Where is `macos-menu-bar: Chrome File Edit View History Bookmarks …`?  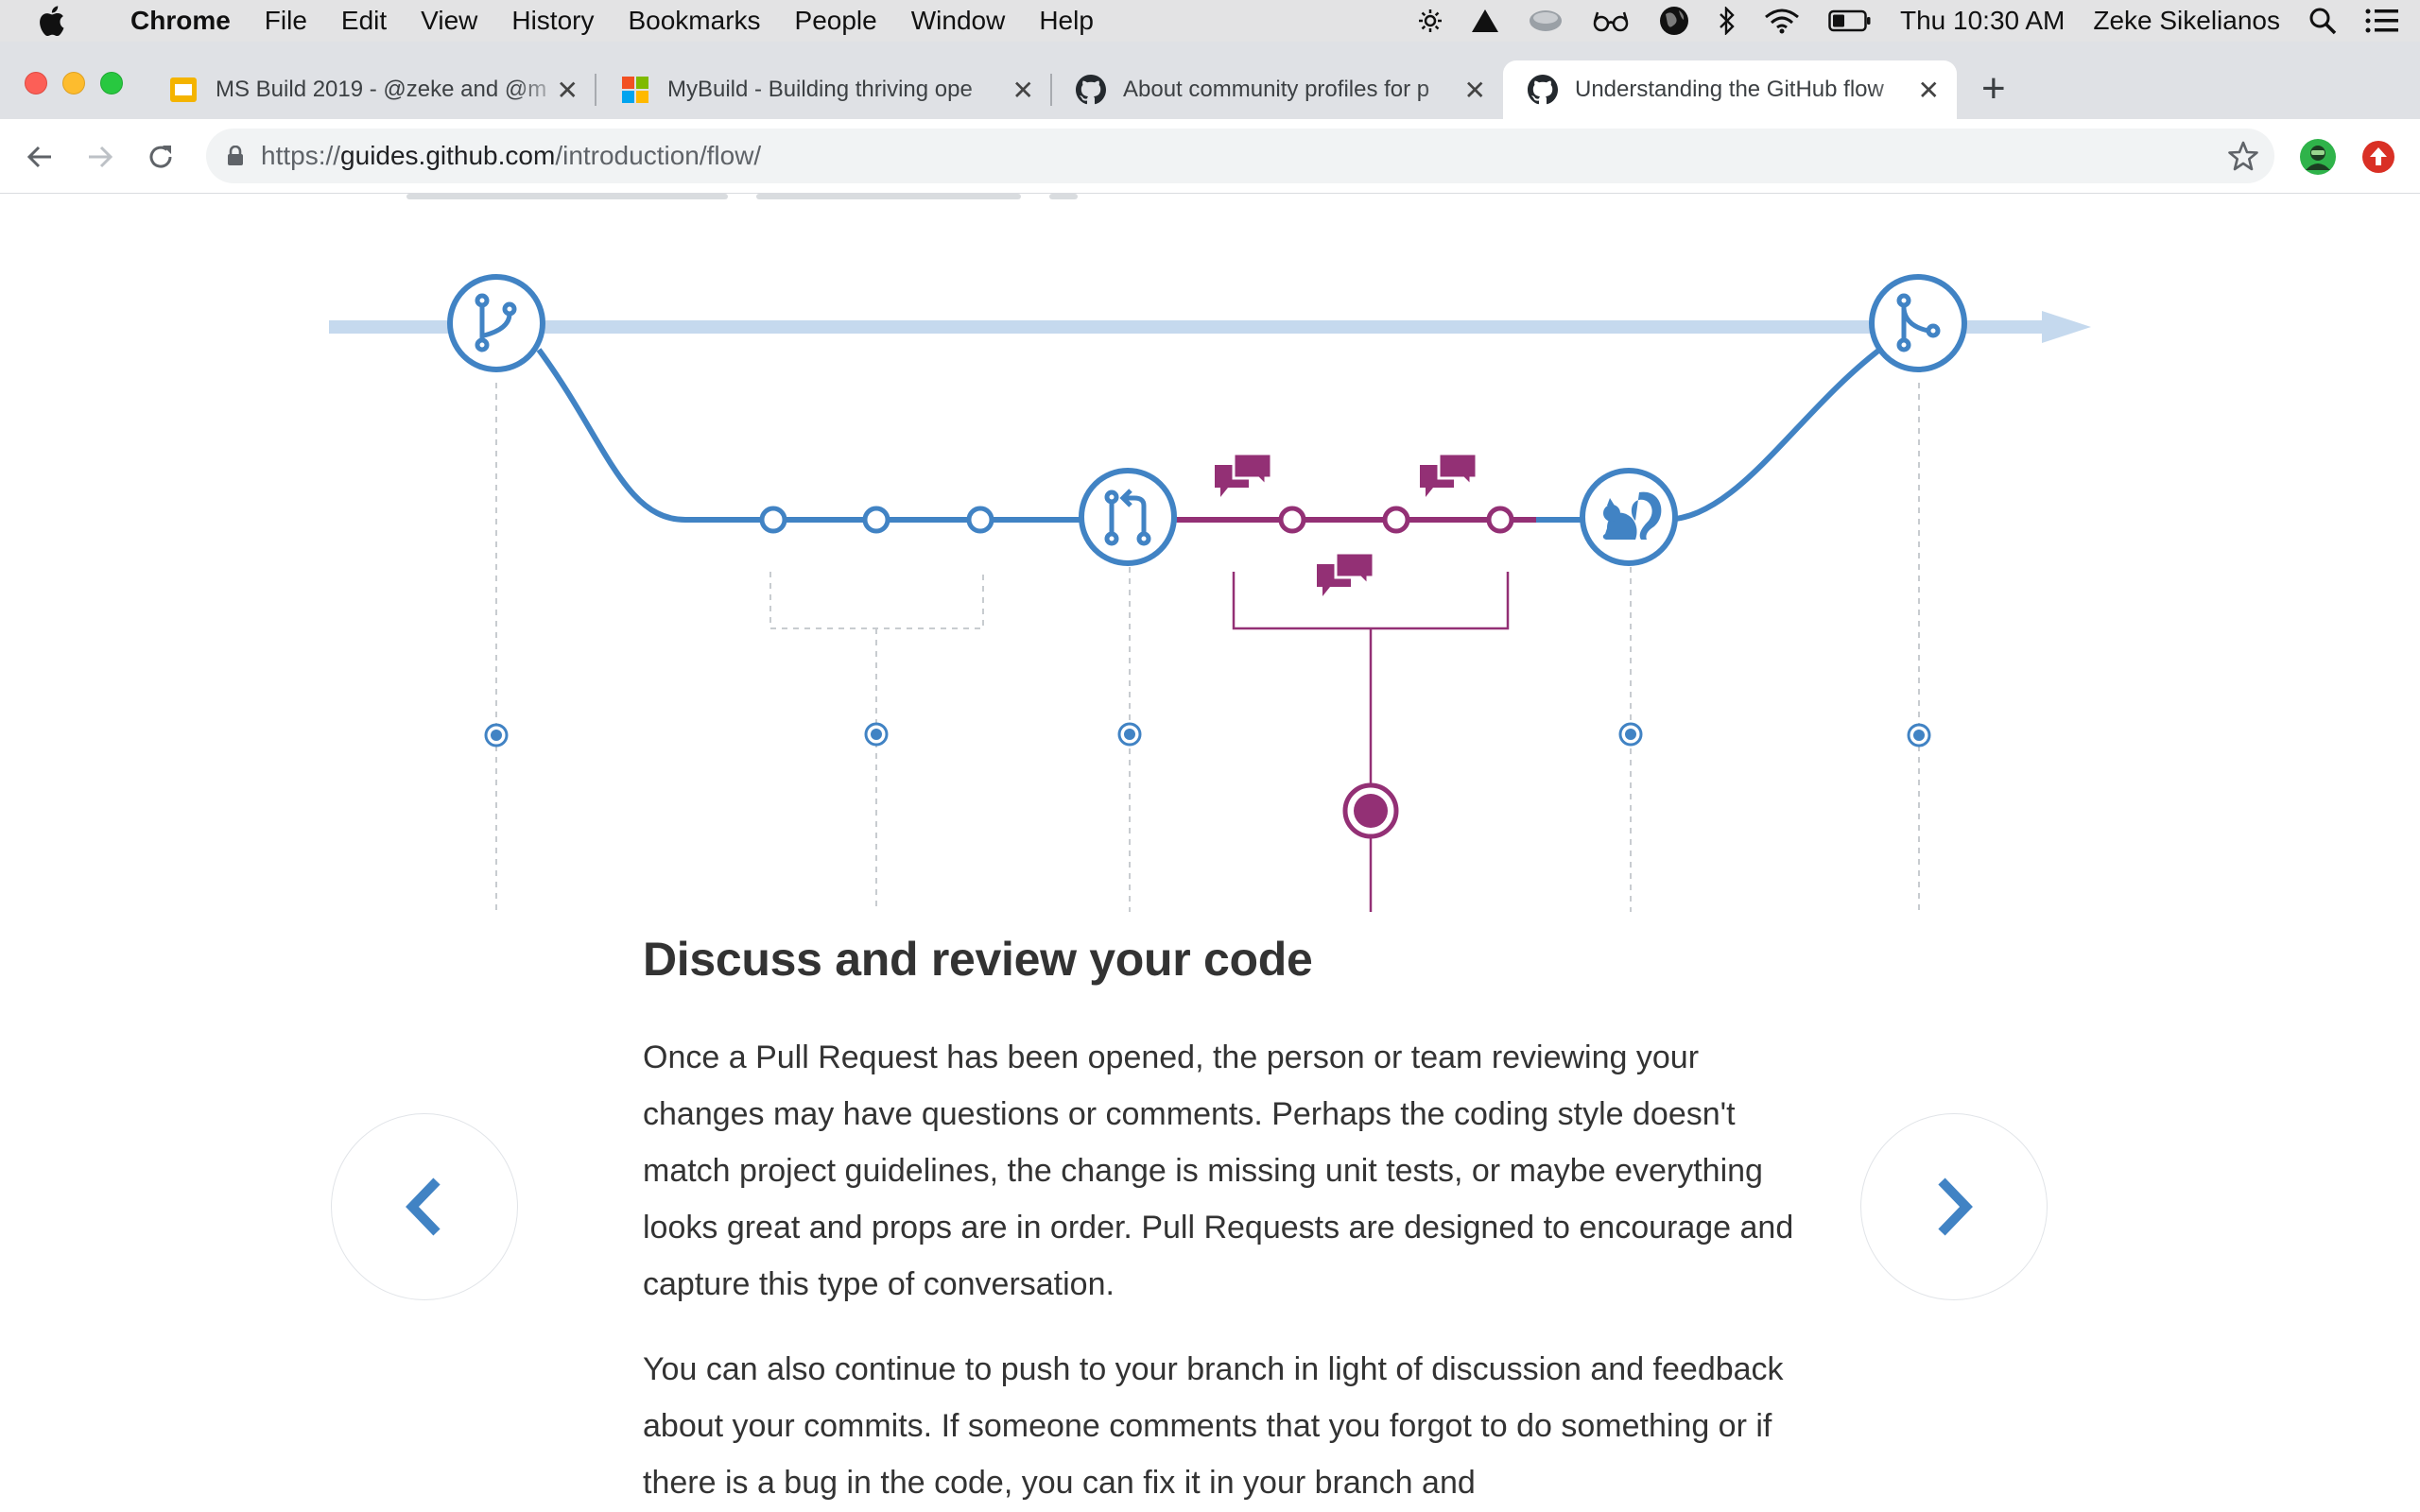
macos-menu-bar: Chrome File Edit View History Bookmarks … is located at coordinates (1210, 21).